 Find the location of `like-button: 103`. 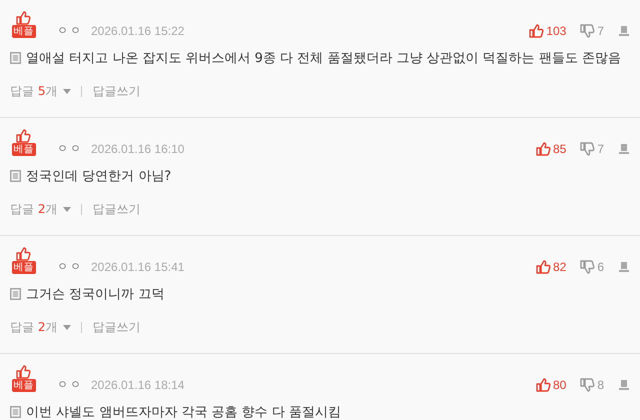

like-button: 103 is located at coordinates (547, 31).